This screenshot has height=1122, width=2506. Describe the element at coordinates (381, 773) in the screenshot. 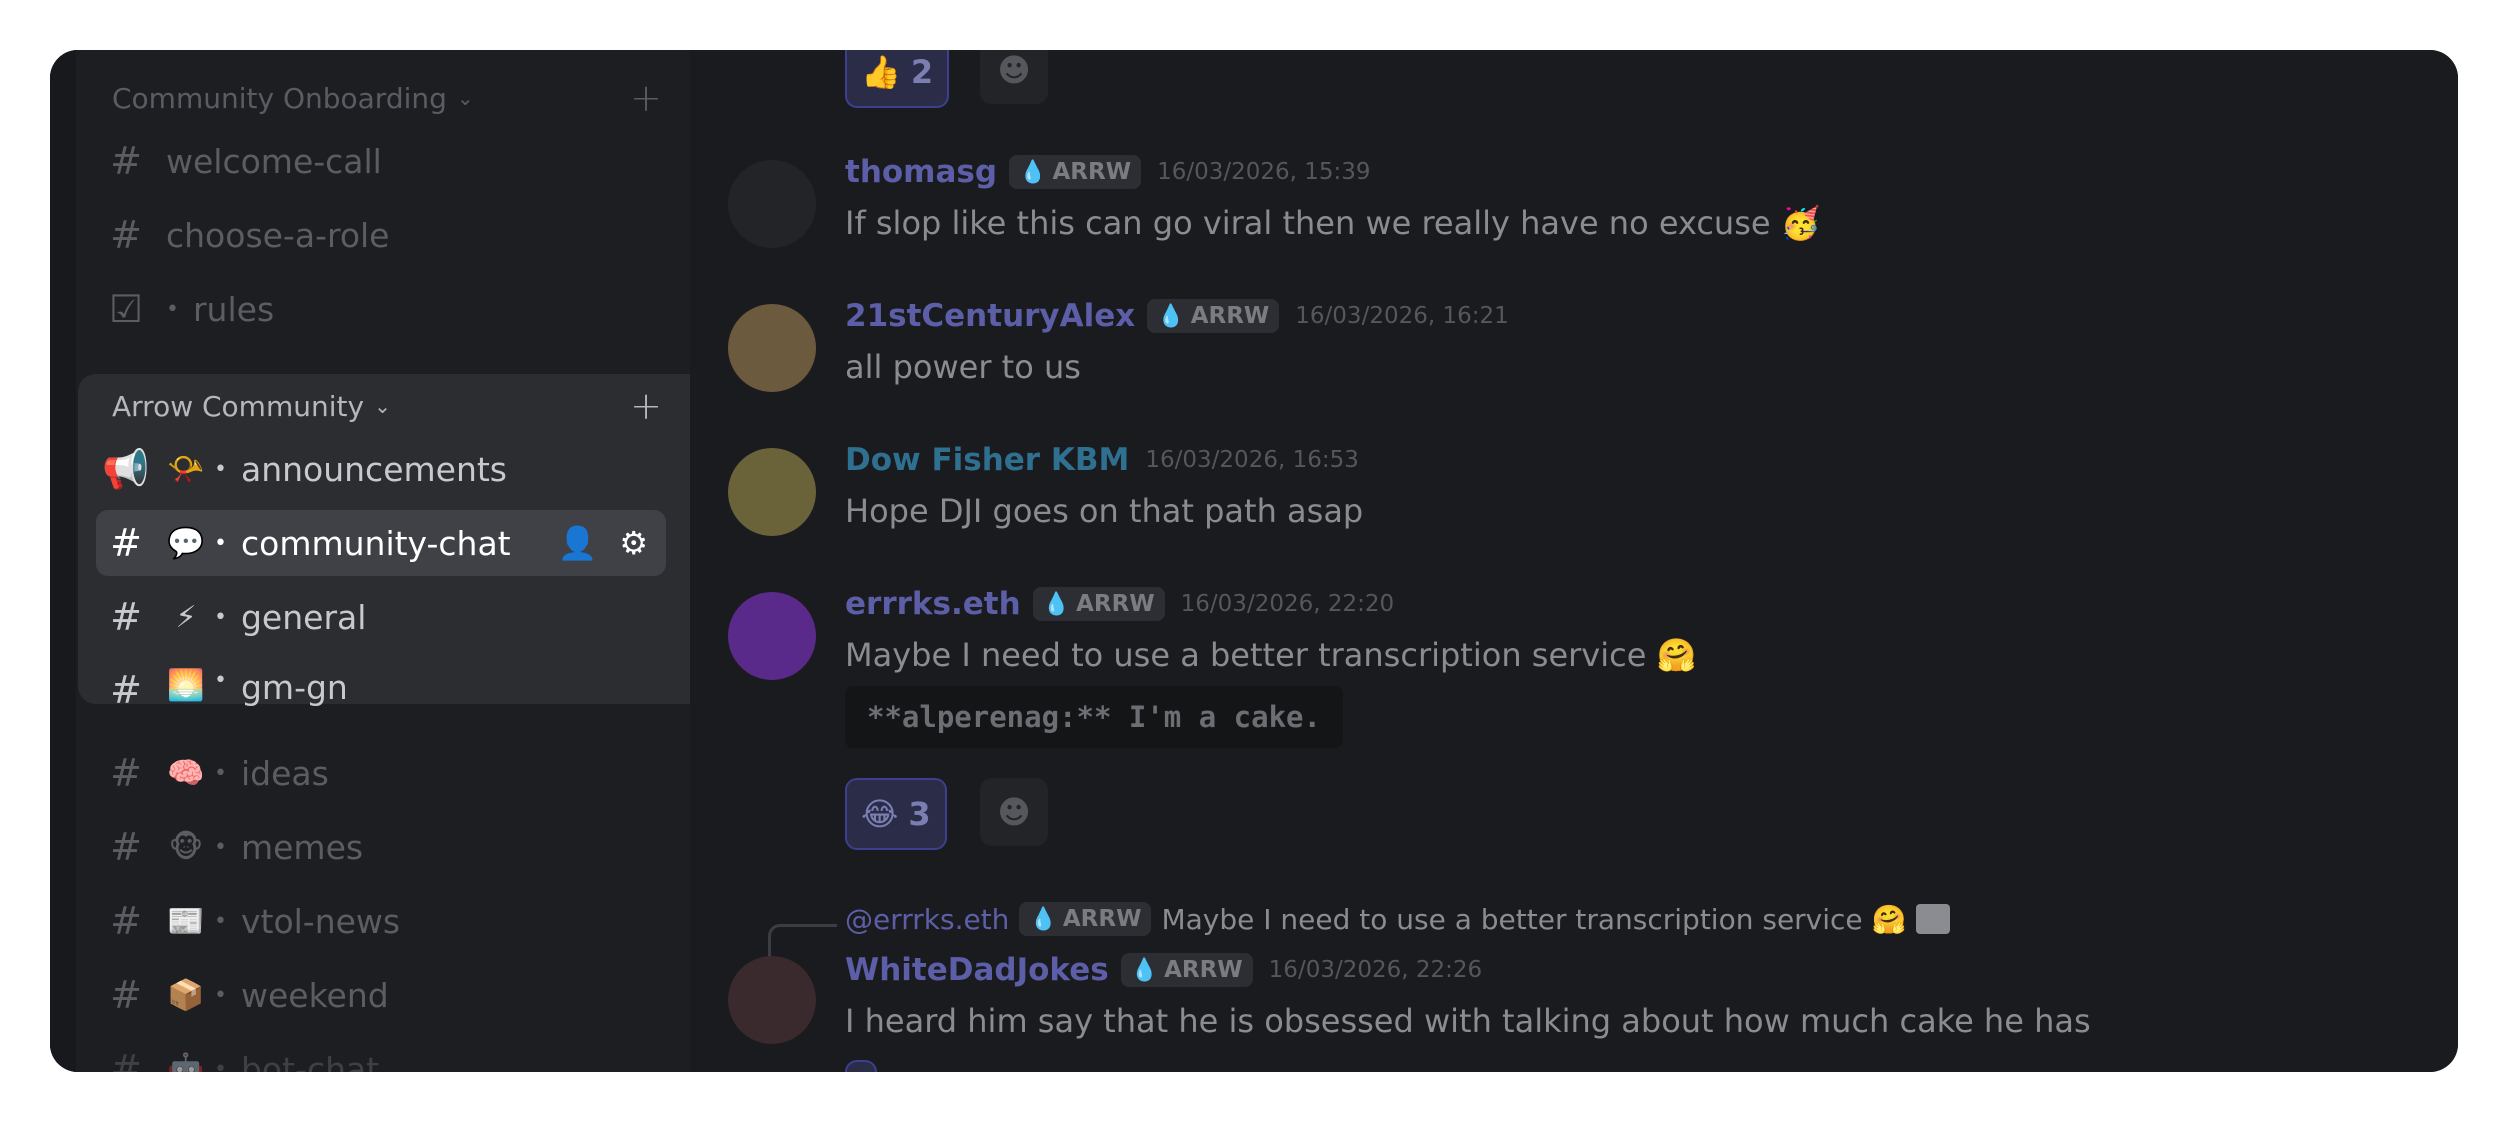

I see `channel-ideas: # 🧠 • ideas` at that location.